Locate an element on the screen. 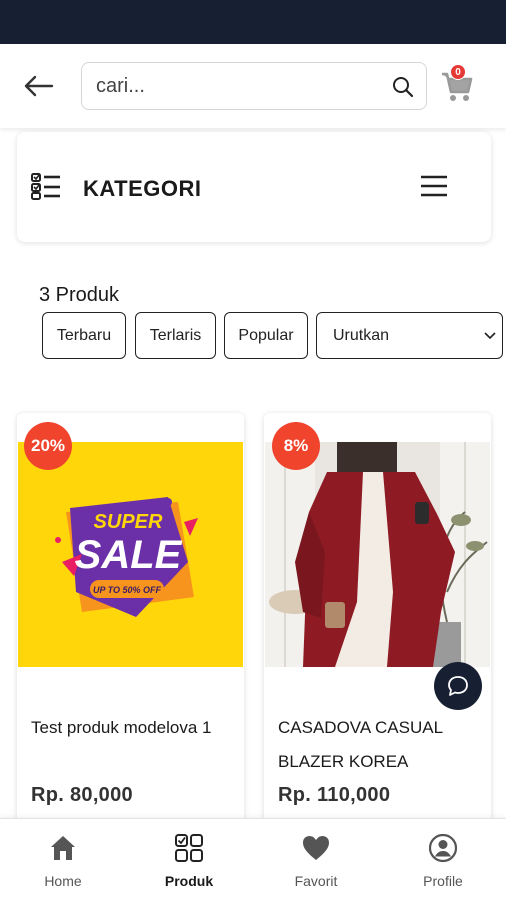 The width and height of the screenshot is (506, 901). chat-bubble-icon is located at coordinates (458, 686).